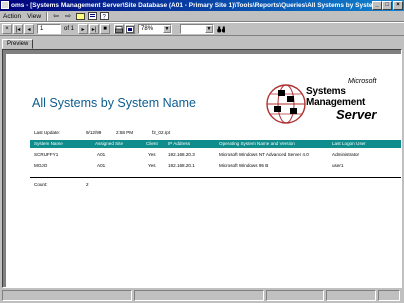 The height and width of the screenshot is (303, 404). What do you see at coordinates (331, 104) in the screenshot?
I see `sms-logo: Microsoft Systems Management Server` at bounding box center [331, 104].